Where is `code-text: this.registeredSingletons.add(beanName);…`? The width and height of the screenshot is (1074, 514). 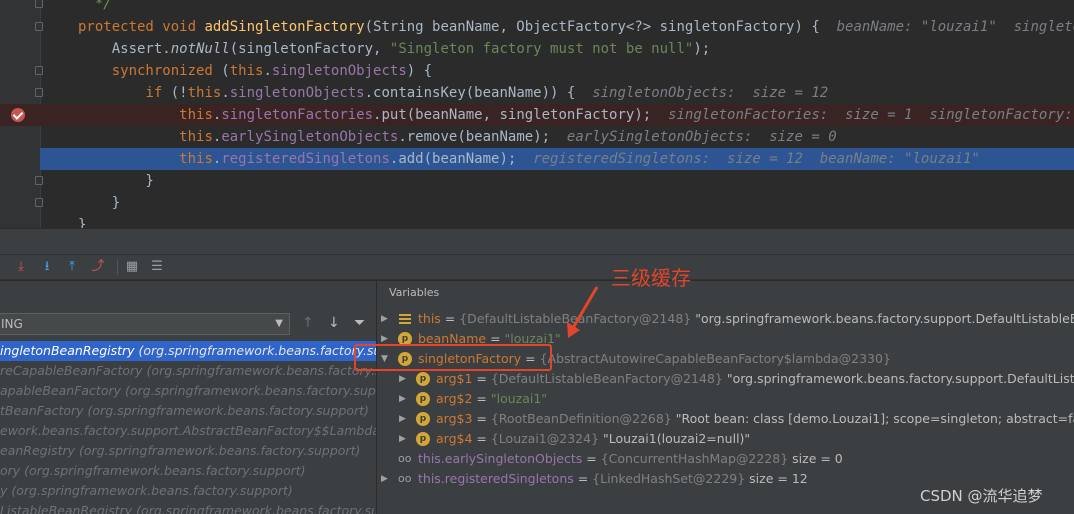 code-text: this.registeredSingletons.add(beanName);… is located at coordinates (529, 159).